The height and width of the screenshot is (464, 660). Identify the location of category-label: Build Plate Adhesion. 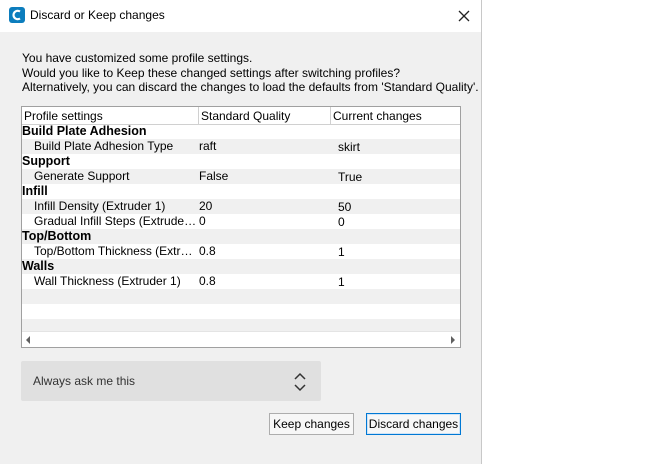
(84, 131).